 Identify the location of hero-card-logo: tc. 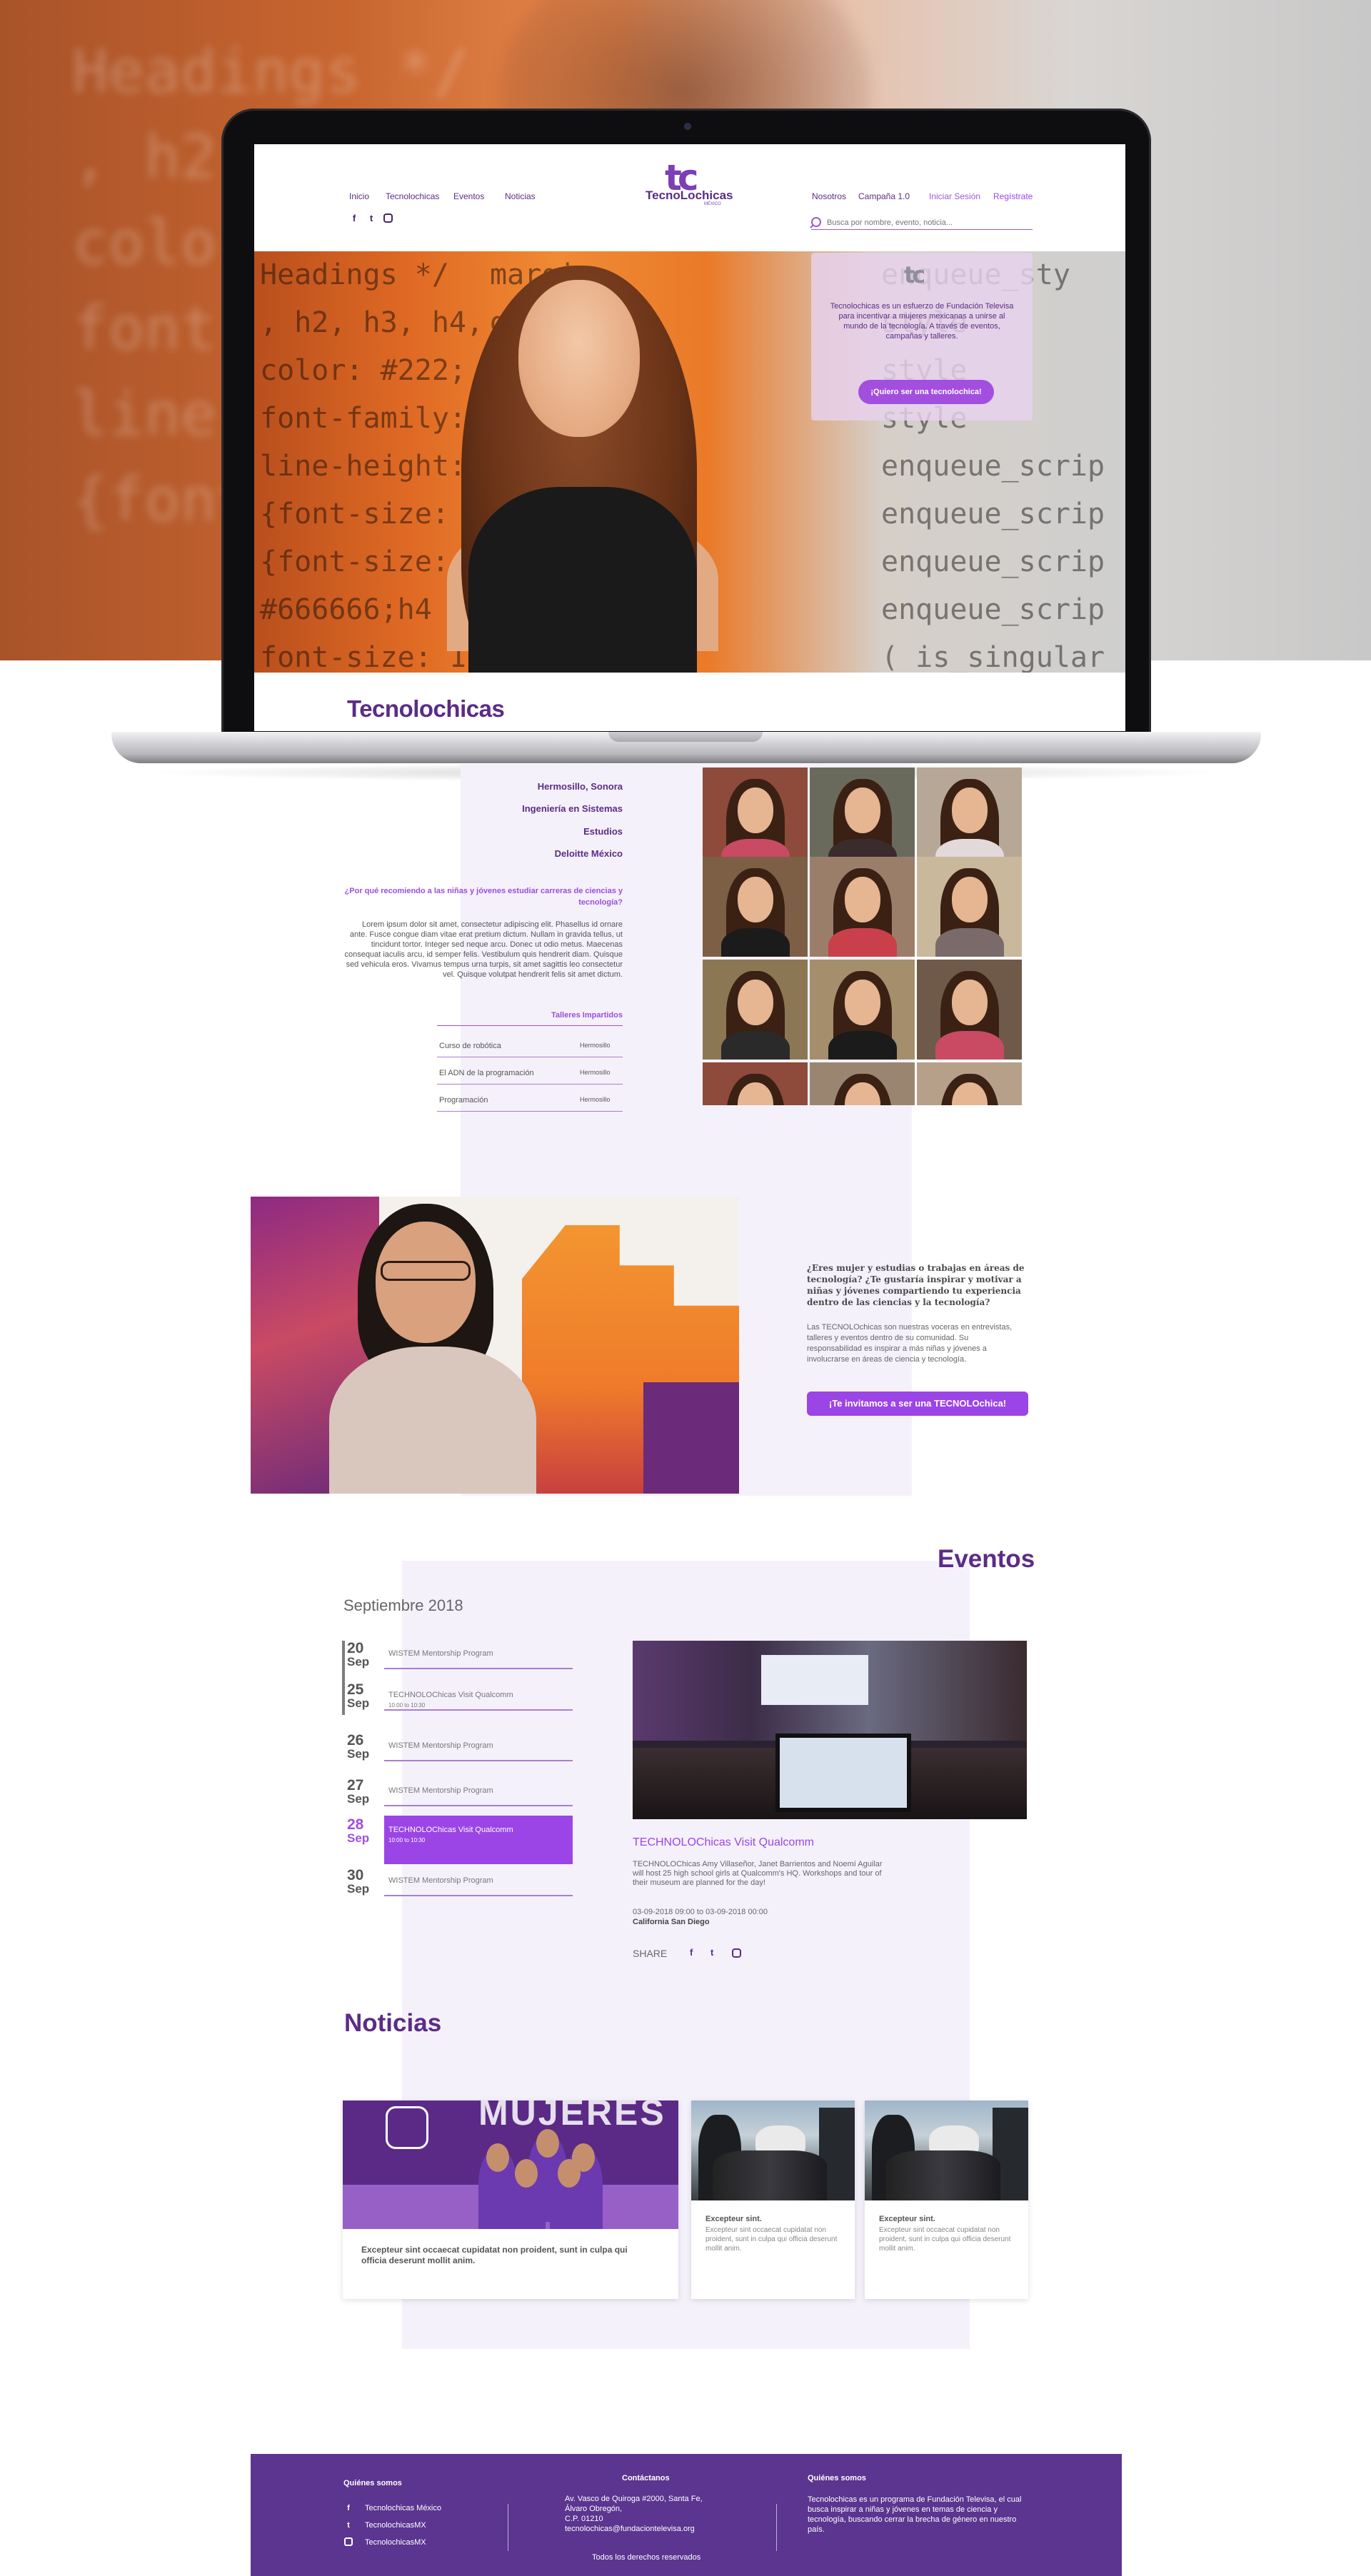
(915, 274).